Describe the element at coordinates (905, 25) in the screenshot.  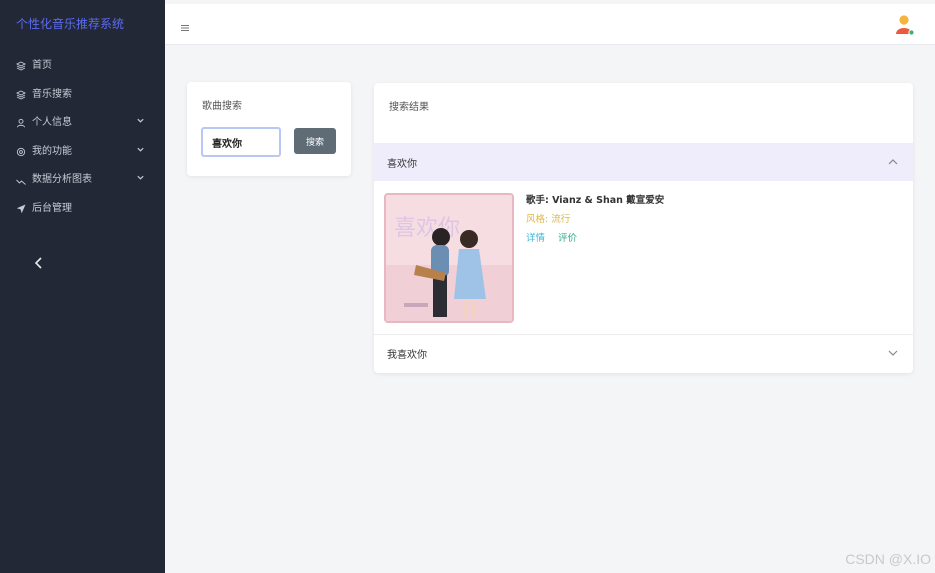
I see `user-avatar-icon` at that location.